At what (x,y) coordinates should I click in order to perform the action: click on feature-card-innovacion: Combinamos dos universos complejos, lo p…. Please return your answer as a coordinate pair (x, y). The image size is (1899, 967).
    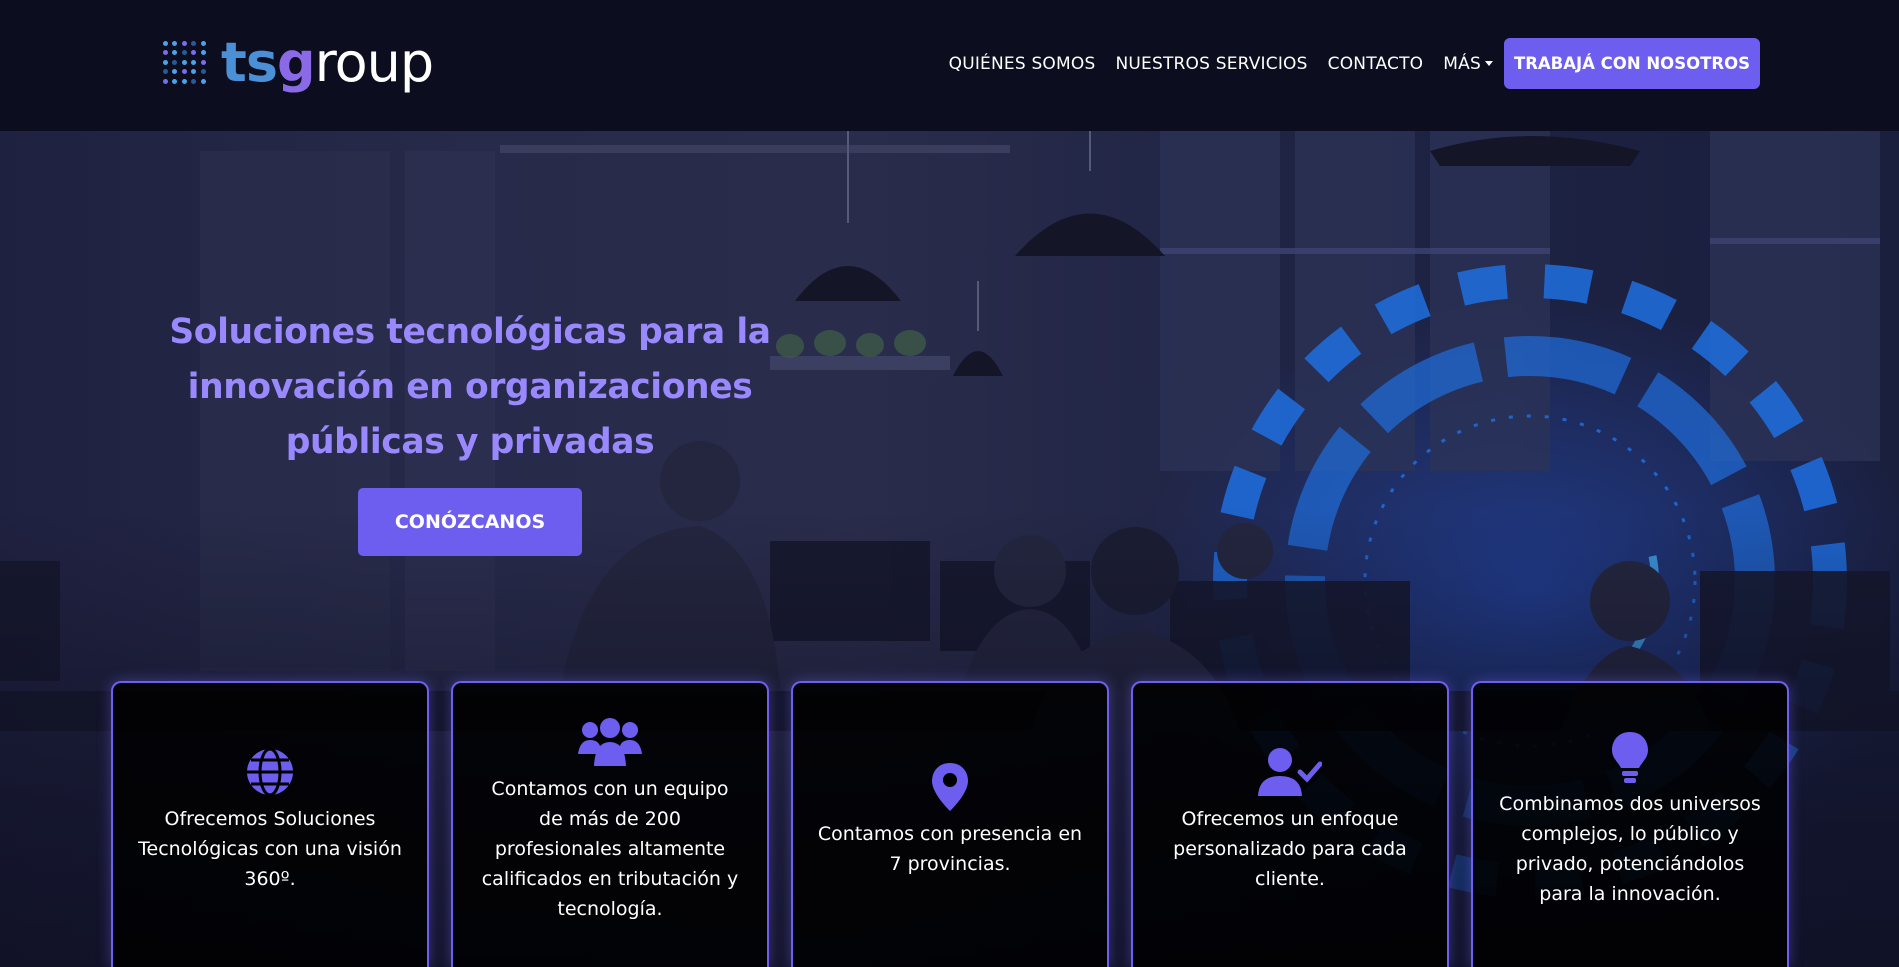
    Looking at the image, I should click on (1630, 824).